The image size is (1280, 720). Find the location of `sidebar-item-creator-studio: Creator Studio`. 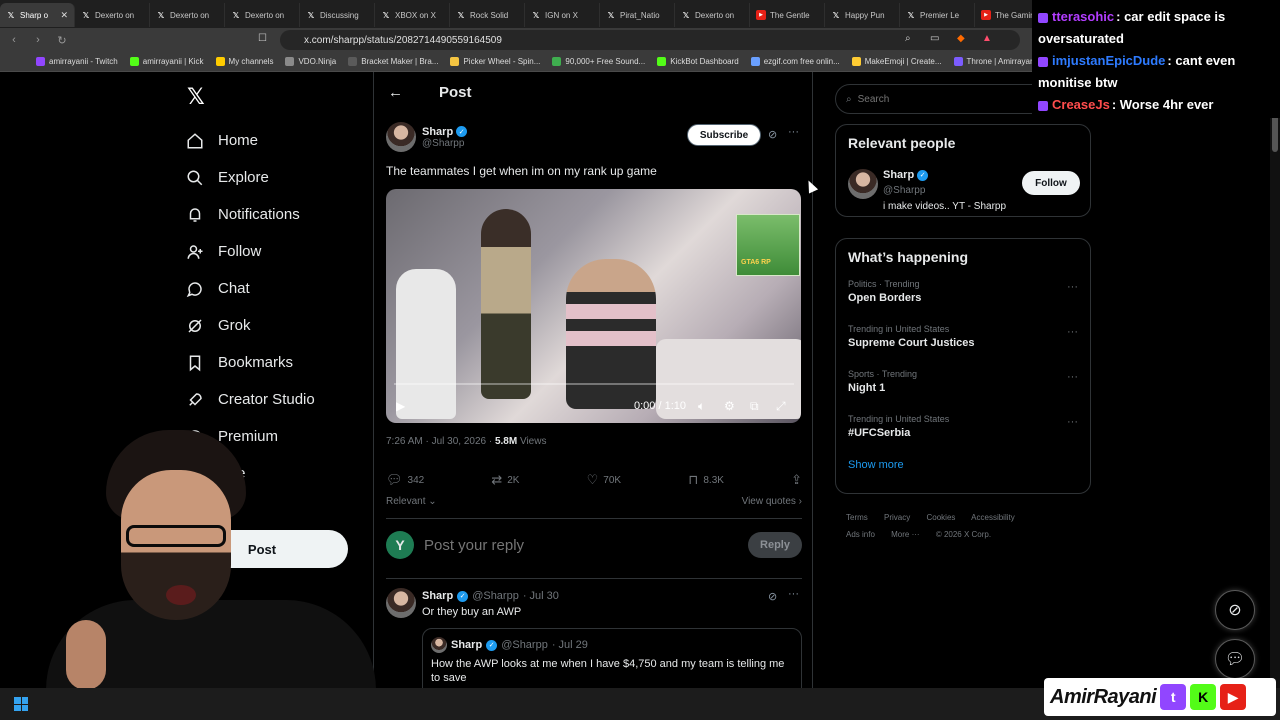

sidebar-item-creator-studio: Creator Studio is located at coordinates (250, 399).